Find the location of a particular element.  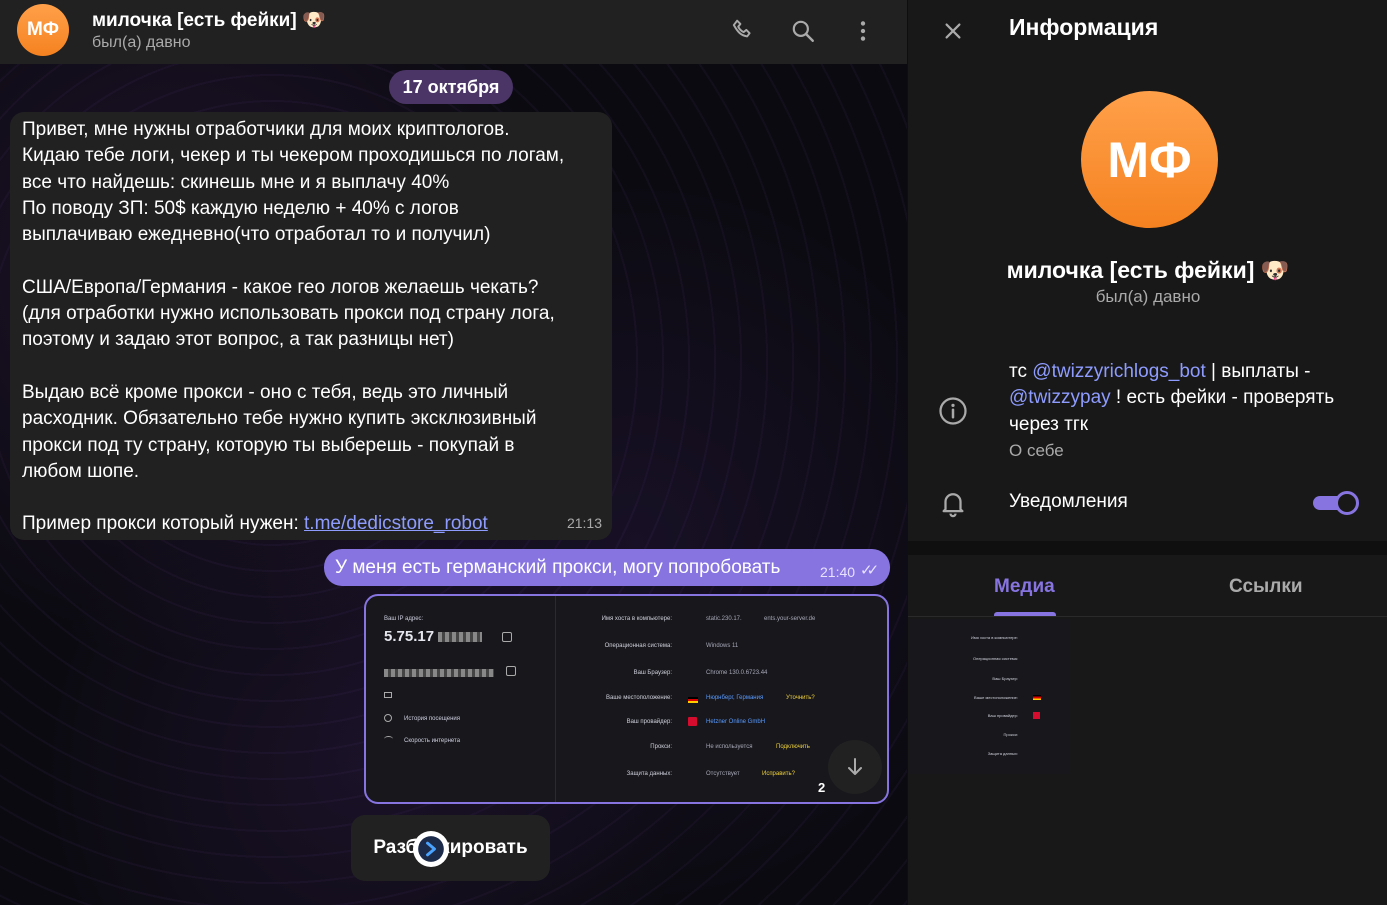

message-link: t.me/dedicstore_robot is located at coordinates (396, 523).